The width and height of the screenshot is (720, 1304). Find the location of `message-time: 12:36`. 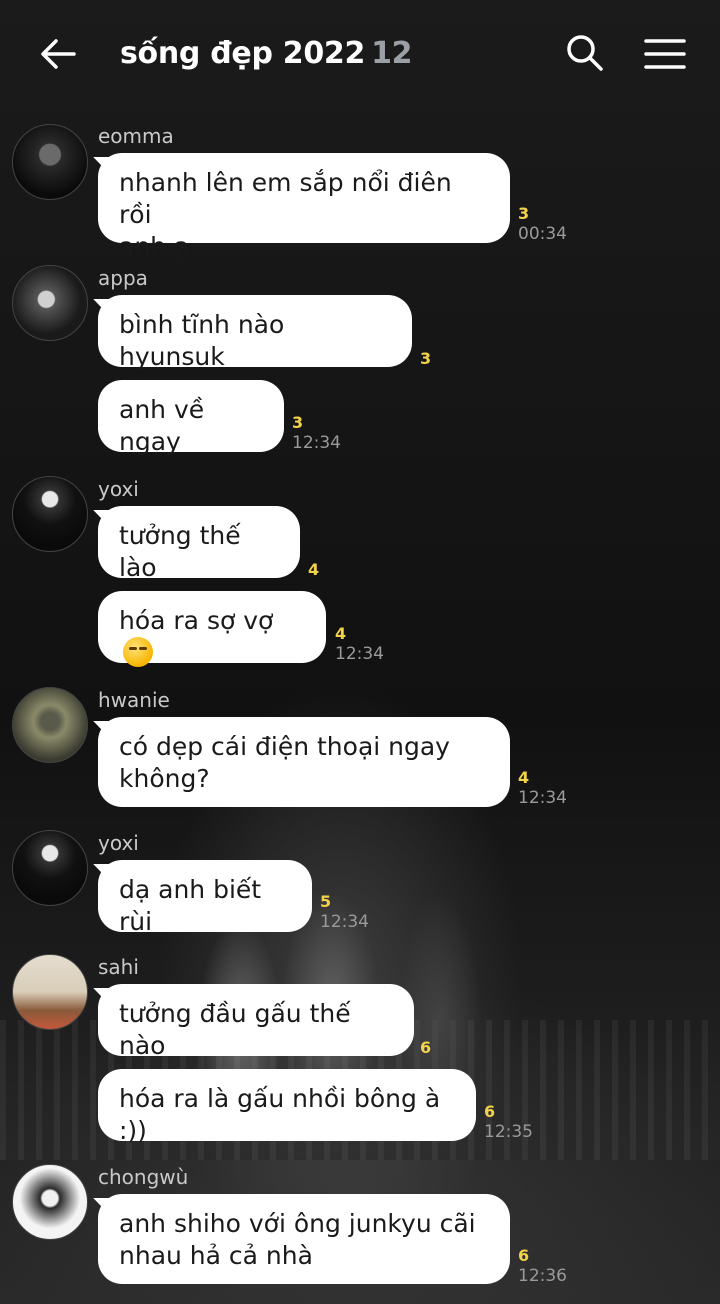

message-time: 12:36 is located at coordinates (542, 1276).